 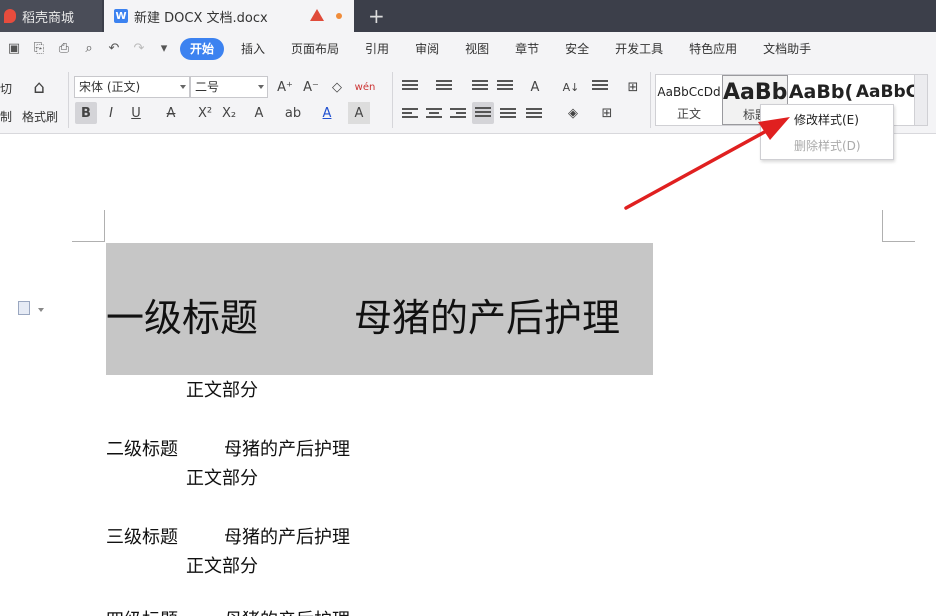 I want to click on menu-security: 安全, so click(x=577, y=49).